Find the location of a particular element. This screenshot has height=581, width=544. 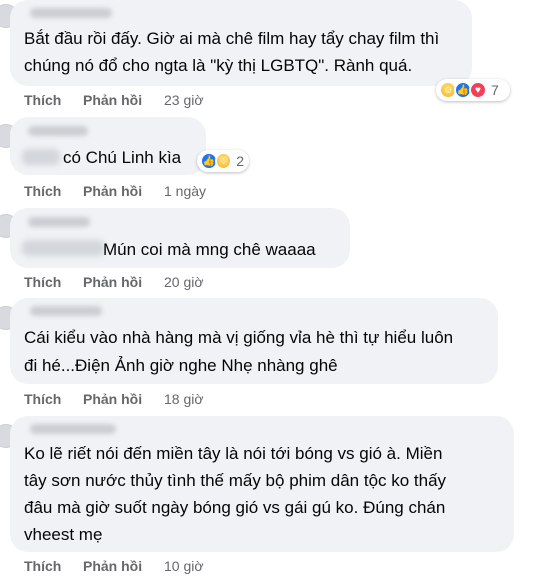

care-icon: ♡ is located at coordinates (223, 161).